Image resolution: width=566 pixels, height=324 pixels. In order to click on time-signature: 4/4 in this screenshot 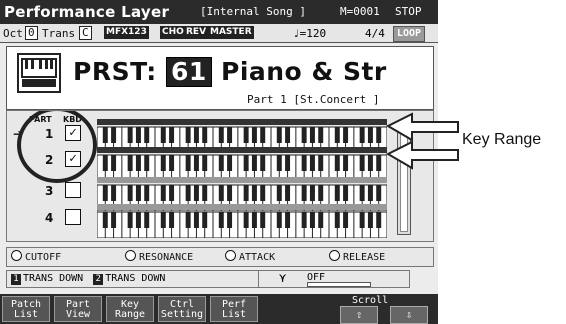, I will do `click(375, 33)`.